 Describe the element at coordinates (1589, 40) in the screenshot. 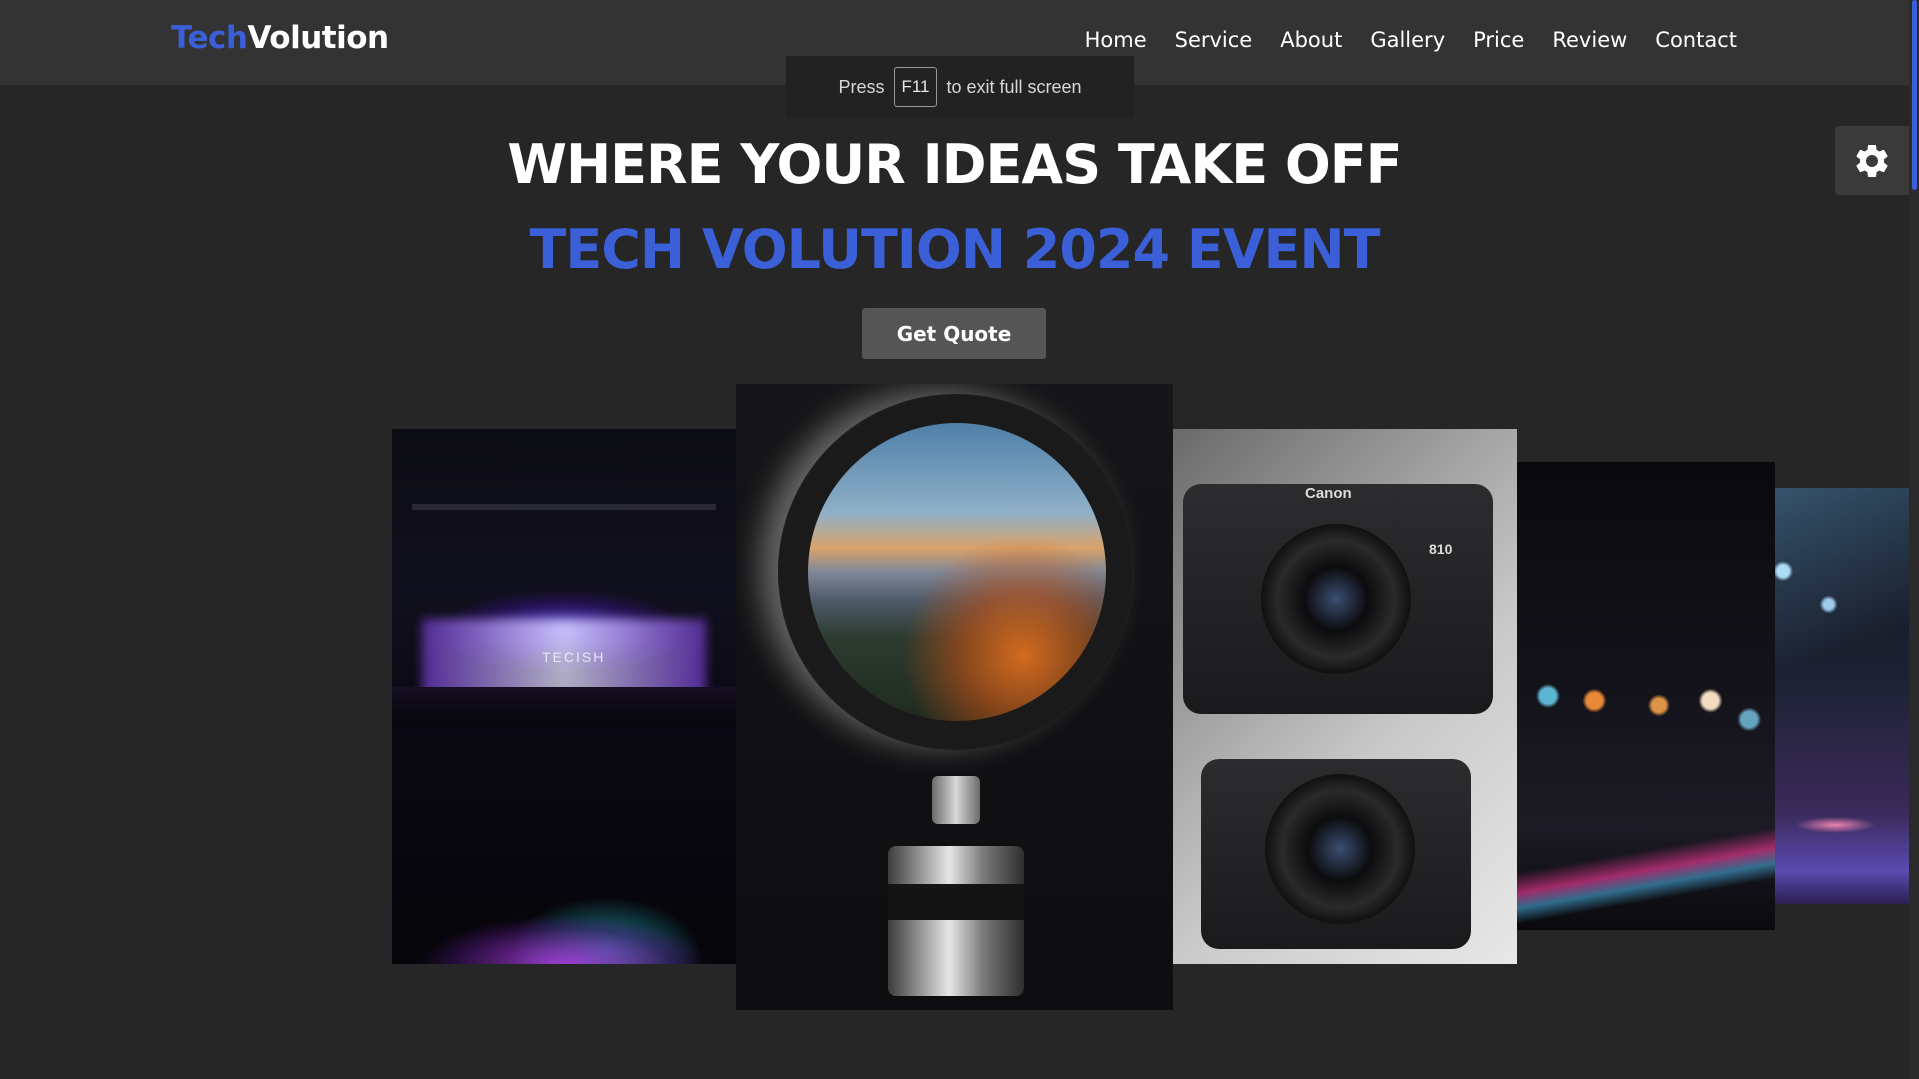

I see `nav-item-review: Review` at that location.